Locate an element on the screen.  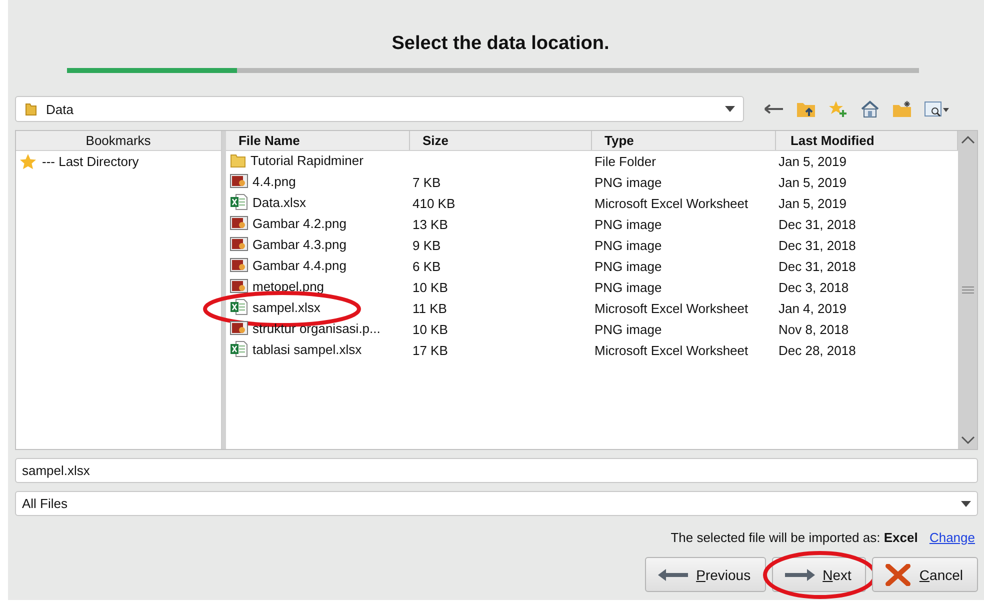
file-name-cell: Gambar 4.3.png is located at coordinates (287, 244).